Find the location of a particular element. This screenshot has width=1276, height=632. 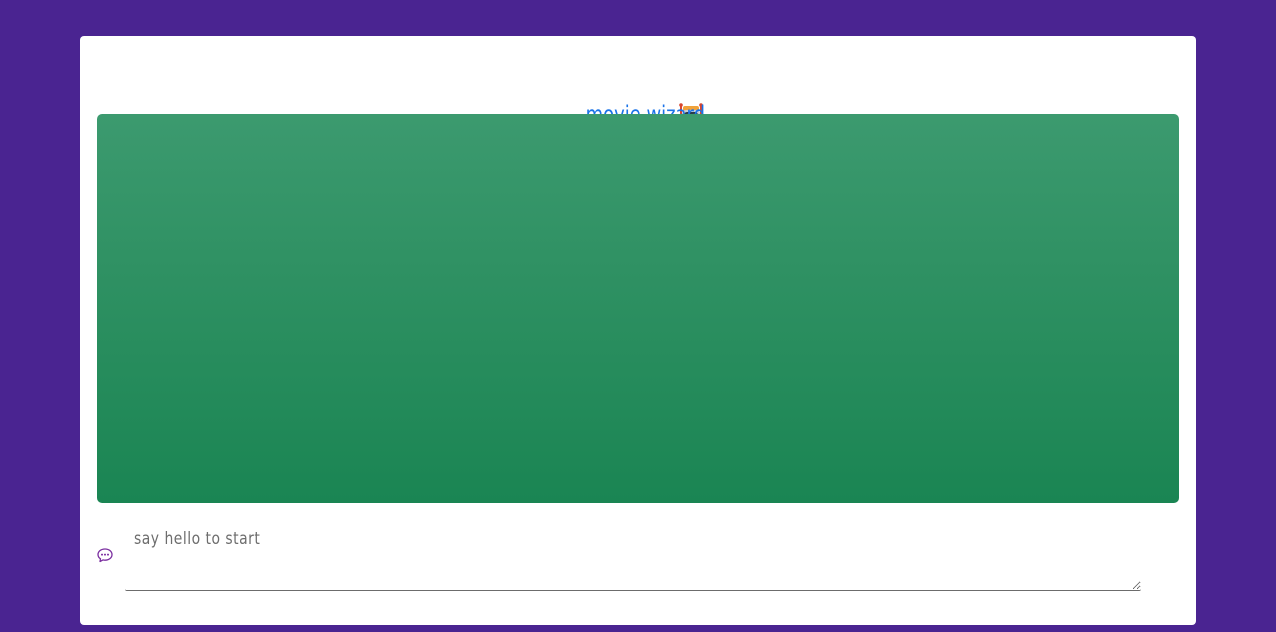

chat-bubble-icon is located at coordinates (105, 555).